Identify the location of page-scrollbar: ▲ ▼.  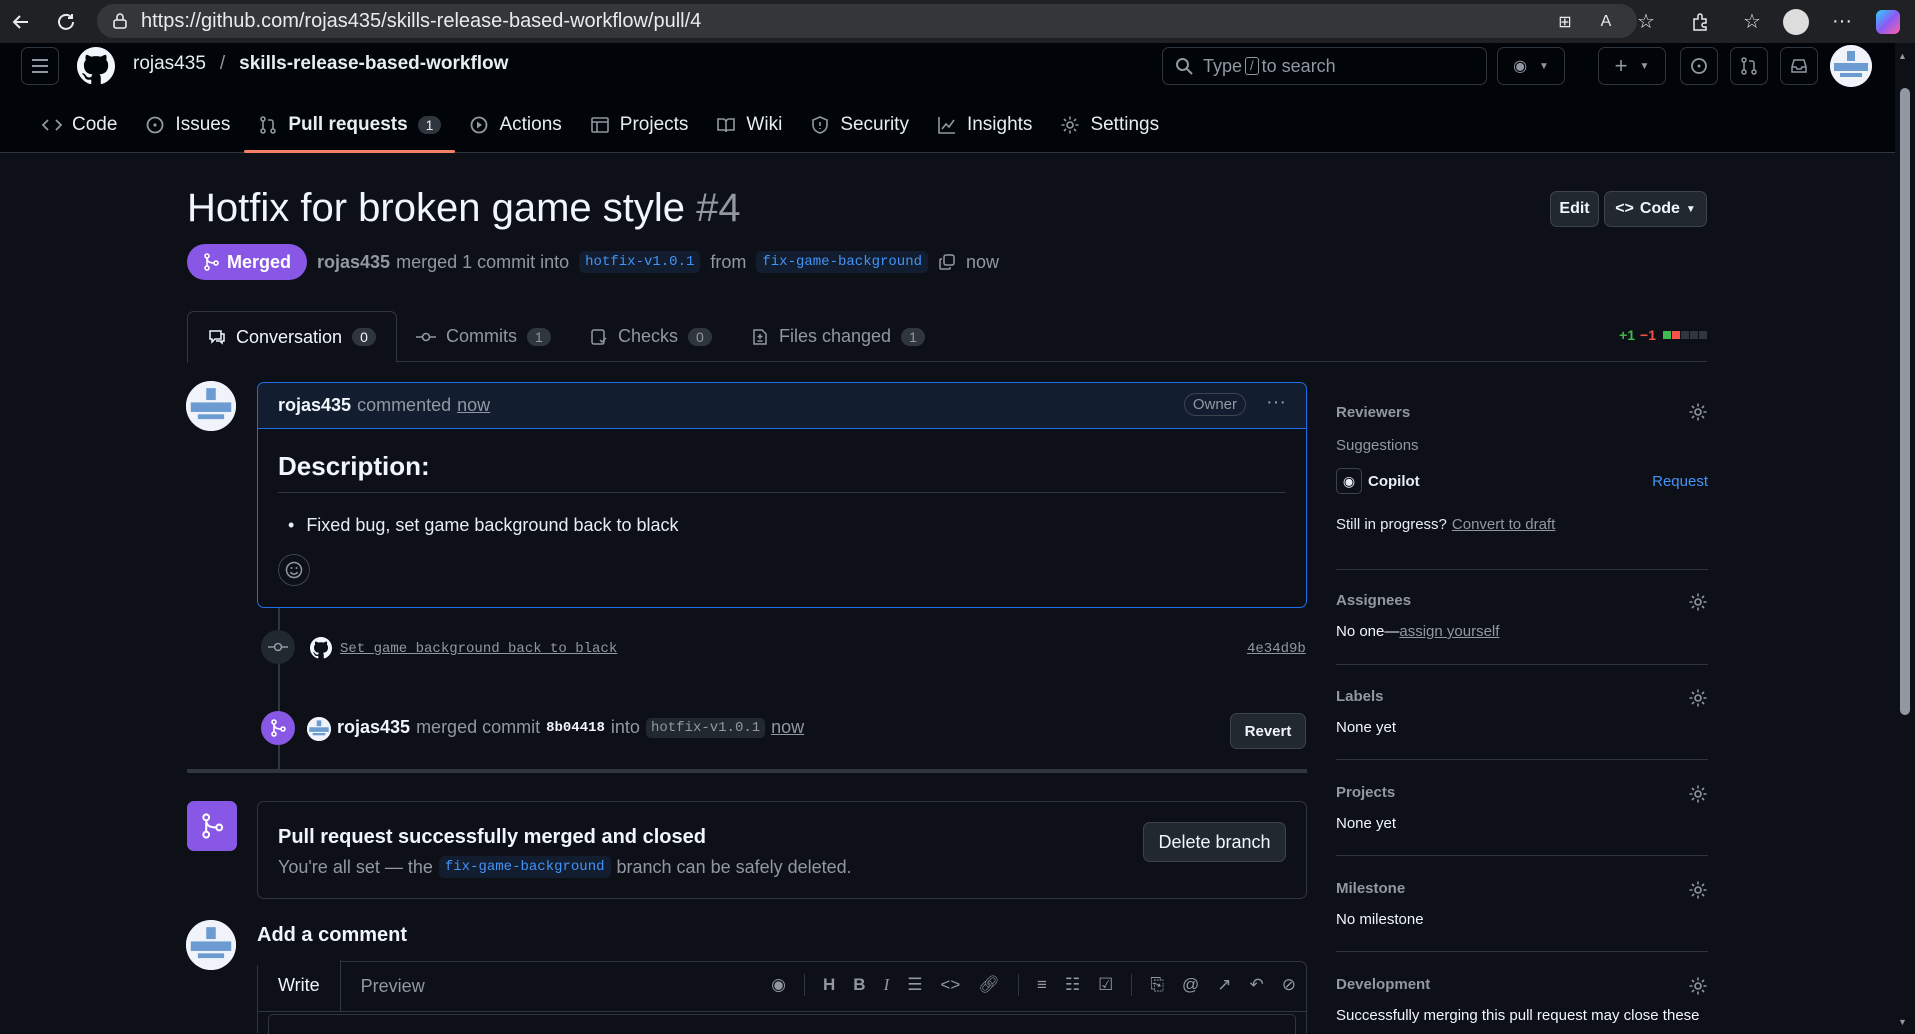
(1905, 538).